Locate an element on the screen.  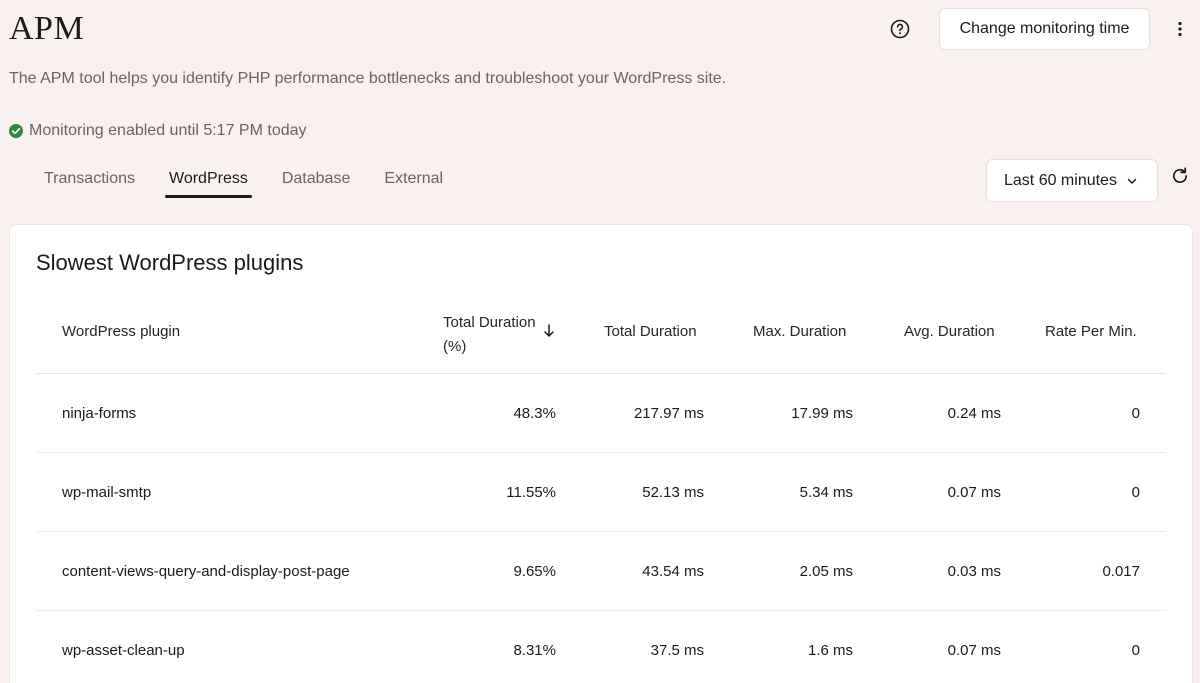
status-text: Monitoring enabled until 5:17 PM today is located at coordinates (168, 130).